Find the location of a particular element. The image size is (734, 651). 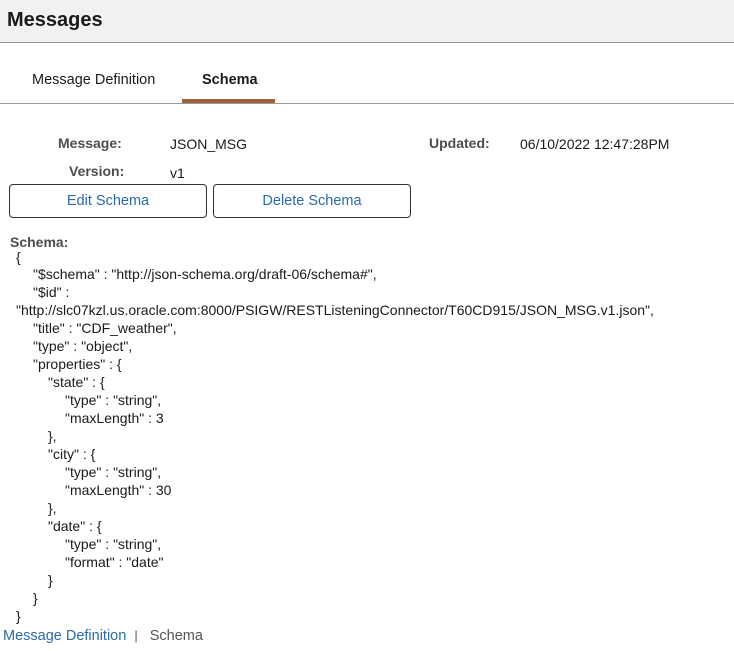

schema-line: "maxLength" : 30 is located at coordinates (118, 490).